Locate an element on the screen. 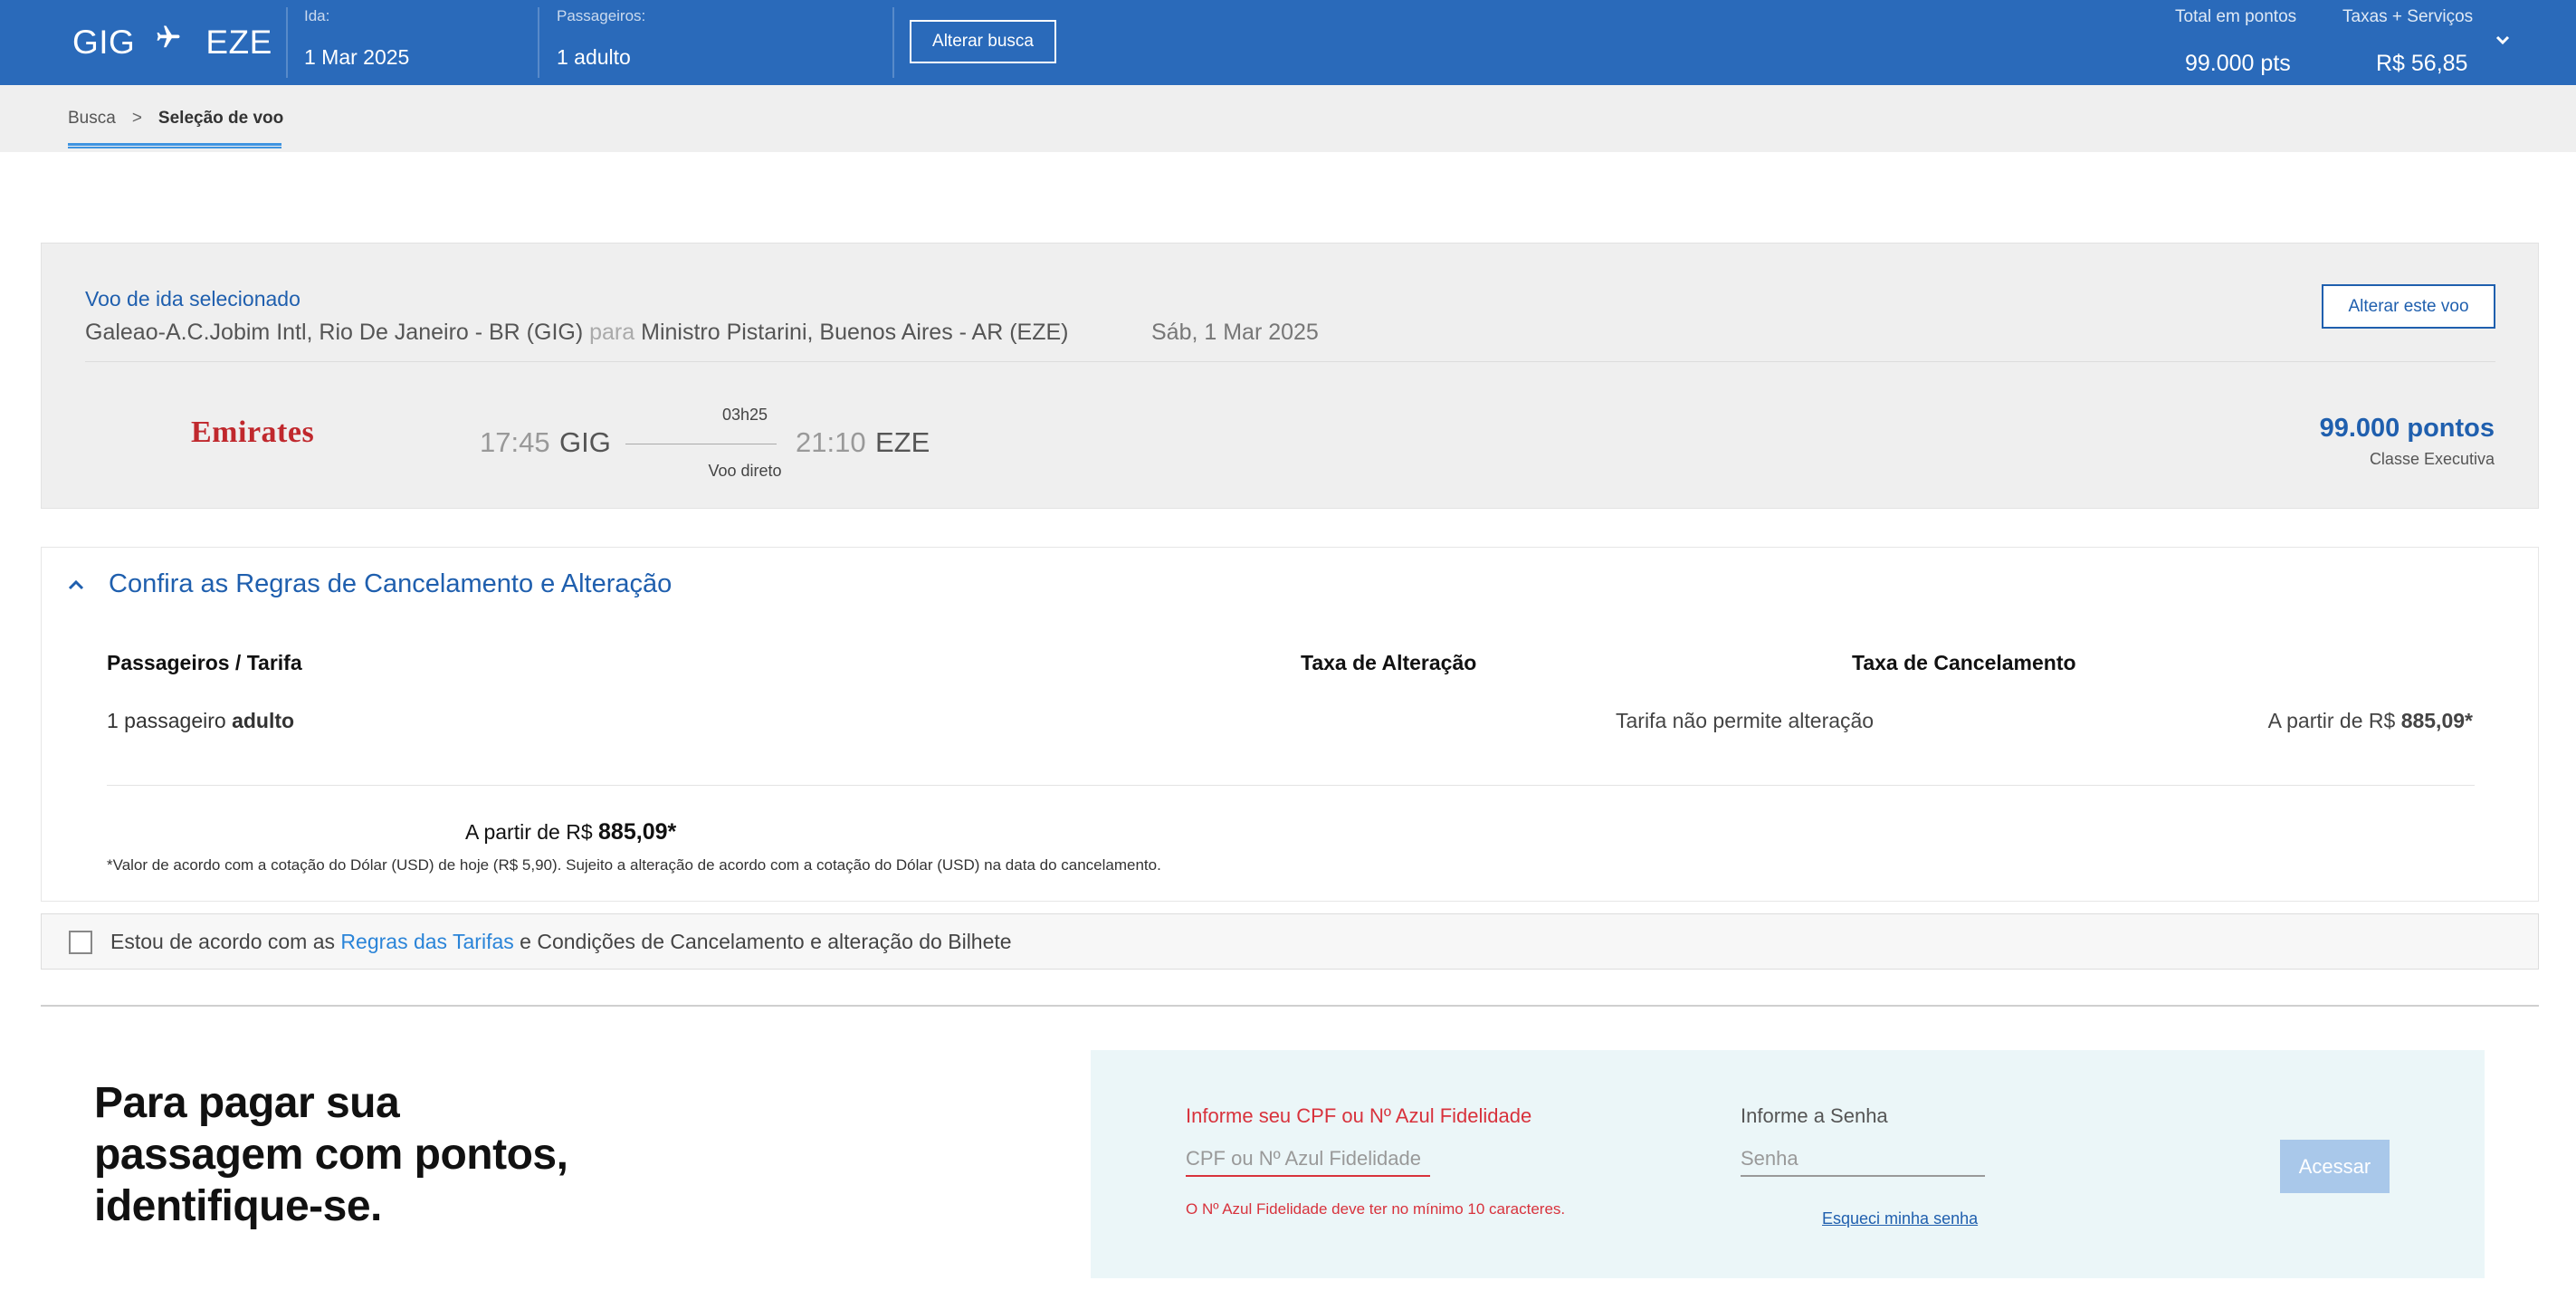 This screenshot has width=2576, height=1309. alterar-busca-button: Alterar busca is located at coordinates (983, 41).